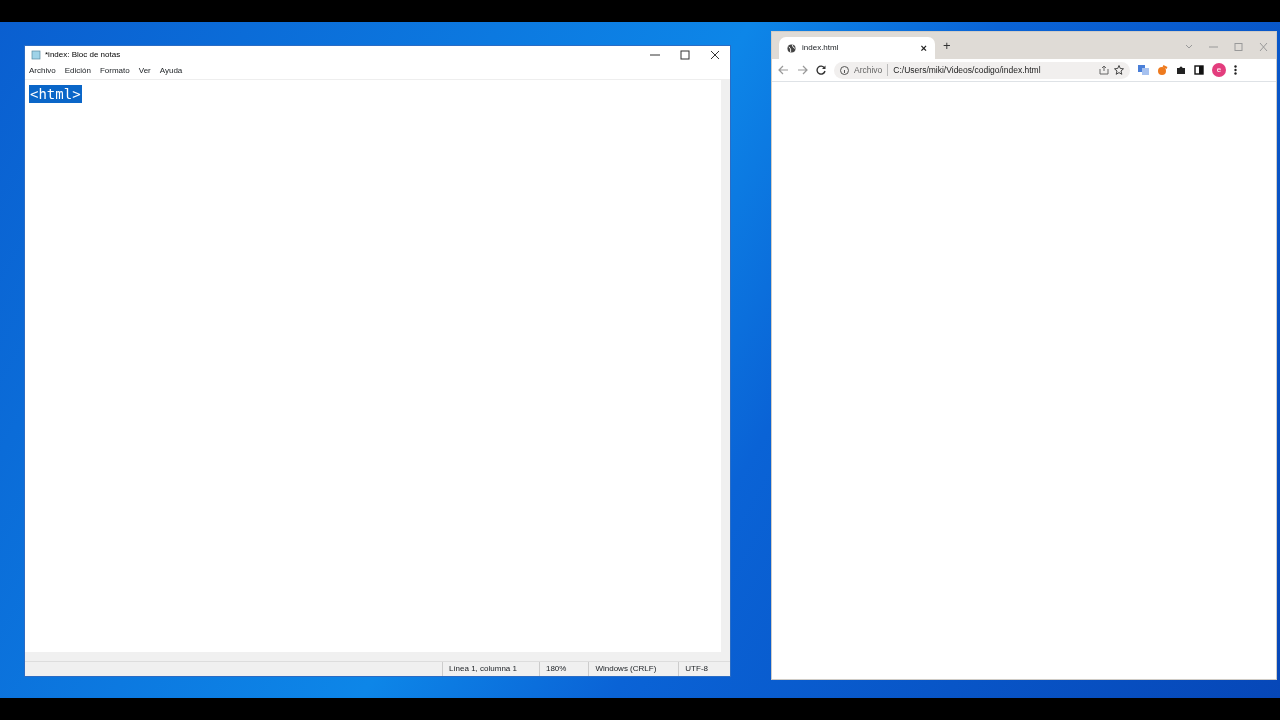 The image size is (1280, 720). Describe the element at coordinates (563, 669) in the screenshot. I see `status-text: 180%` at that location.